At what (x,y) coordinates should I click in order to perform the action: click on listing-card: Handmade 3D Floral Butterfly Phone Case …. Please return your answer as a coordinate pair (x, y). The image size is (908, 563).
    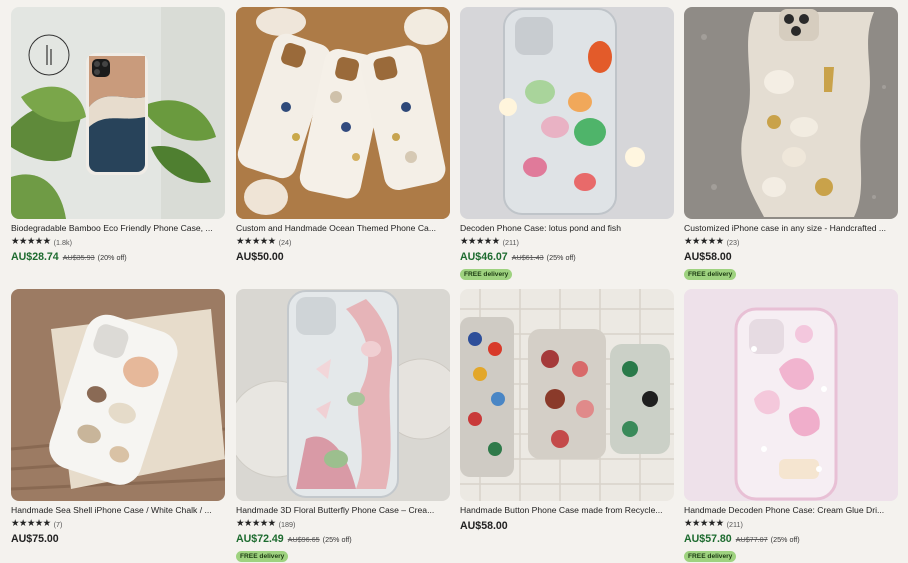
    Looking at the image, I should click on (343, 426).